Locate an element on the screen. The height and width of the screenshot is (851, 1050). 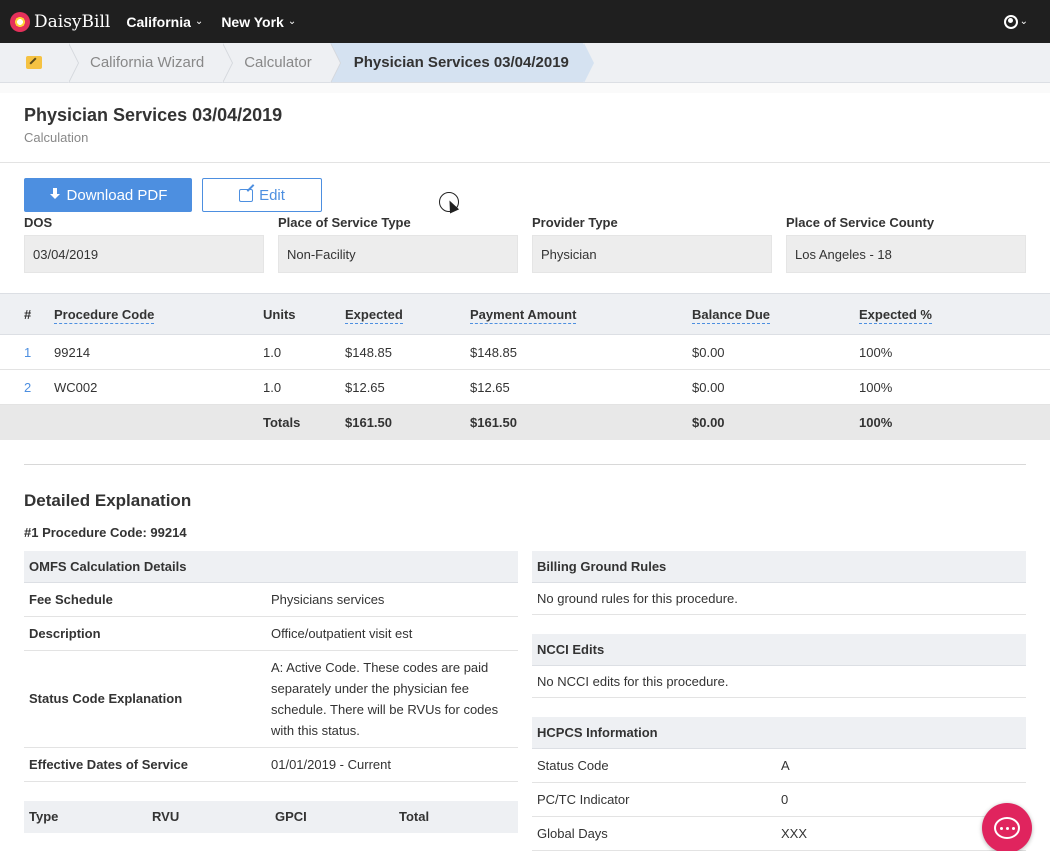
cell-procedure-code: WC002 is located at coordinates (158, 387).